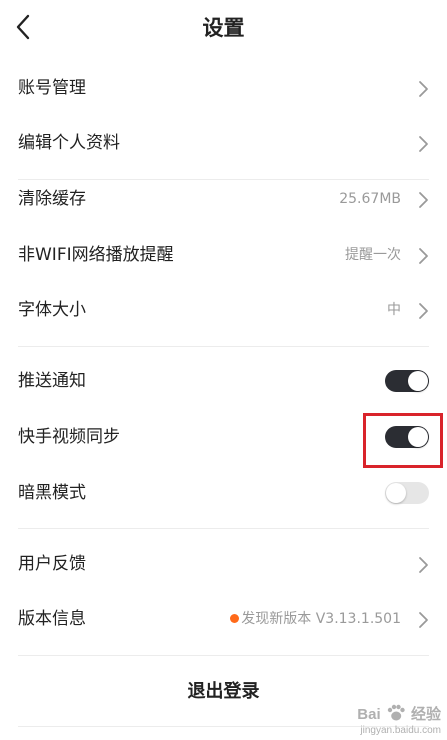 The image size is (447, 740). What do you see at coordinates (396, 712) in the screenshot?
I see `paw-icon` at bounding box center [396, 712].